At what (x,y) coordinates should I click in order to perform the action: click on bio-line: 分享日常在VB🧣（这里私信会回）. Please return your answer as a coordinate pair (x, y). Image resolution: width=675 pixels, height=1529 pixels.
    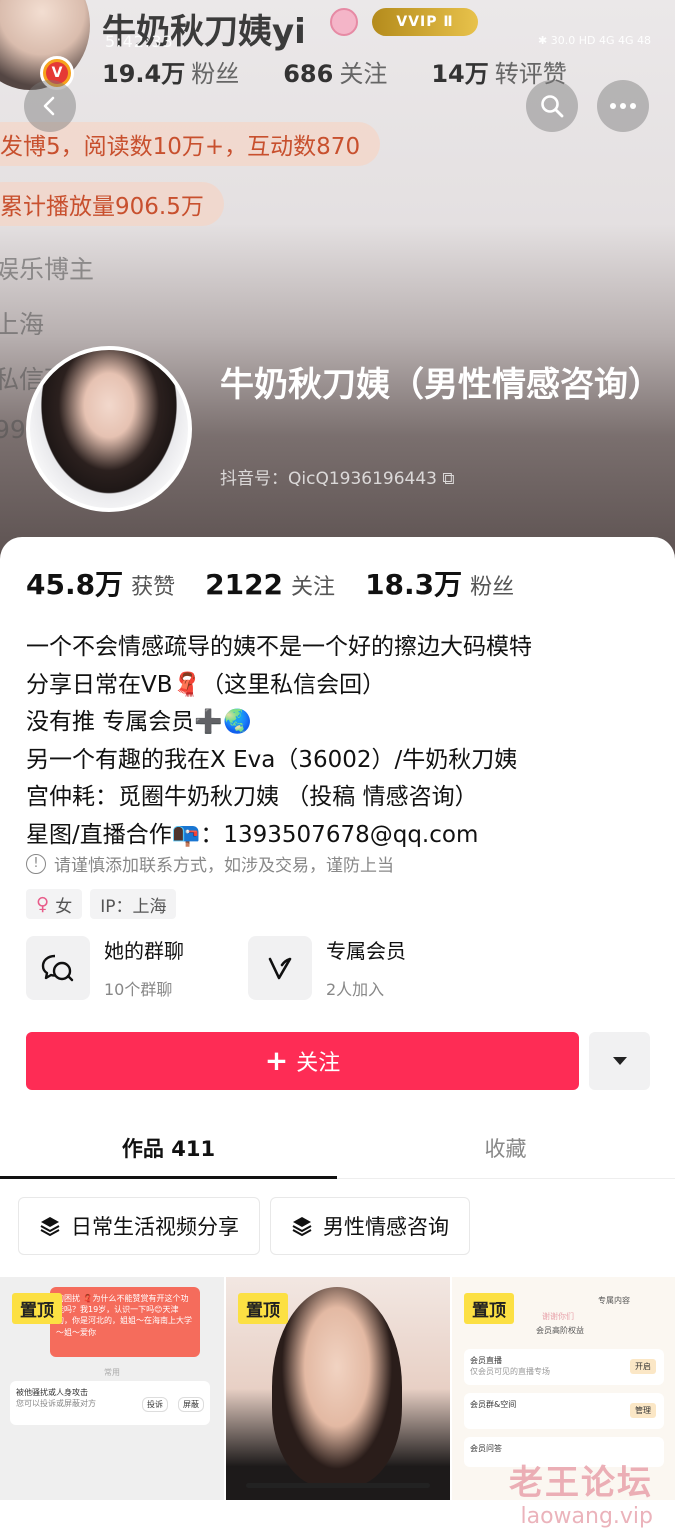
    Looking at the image, I should click on (206, 684).